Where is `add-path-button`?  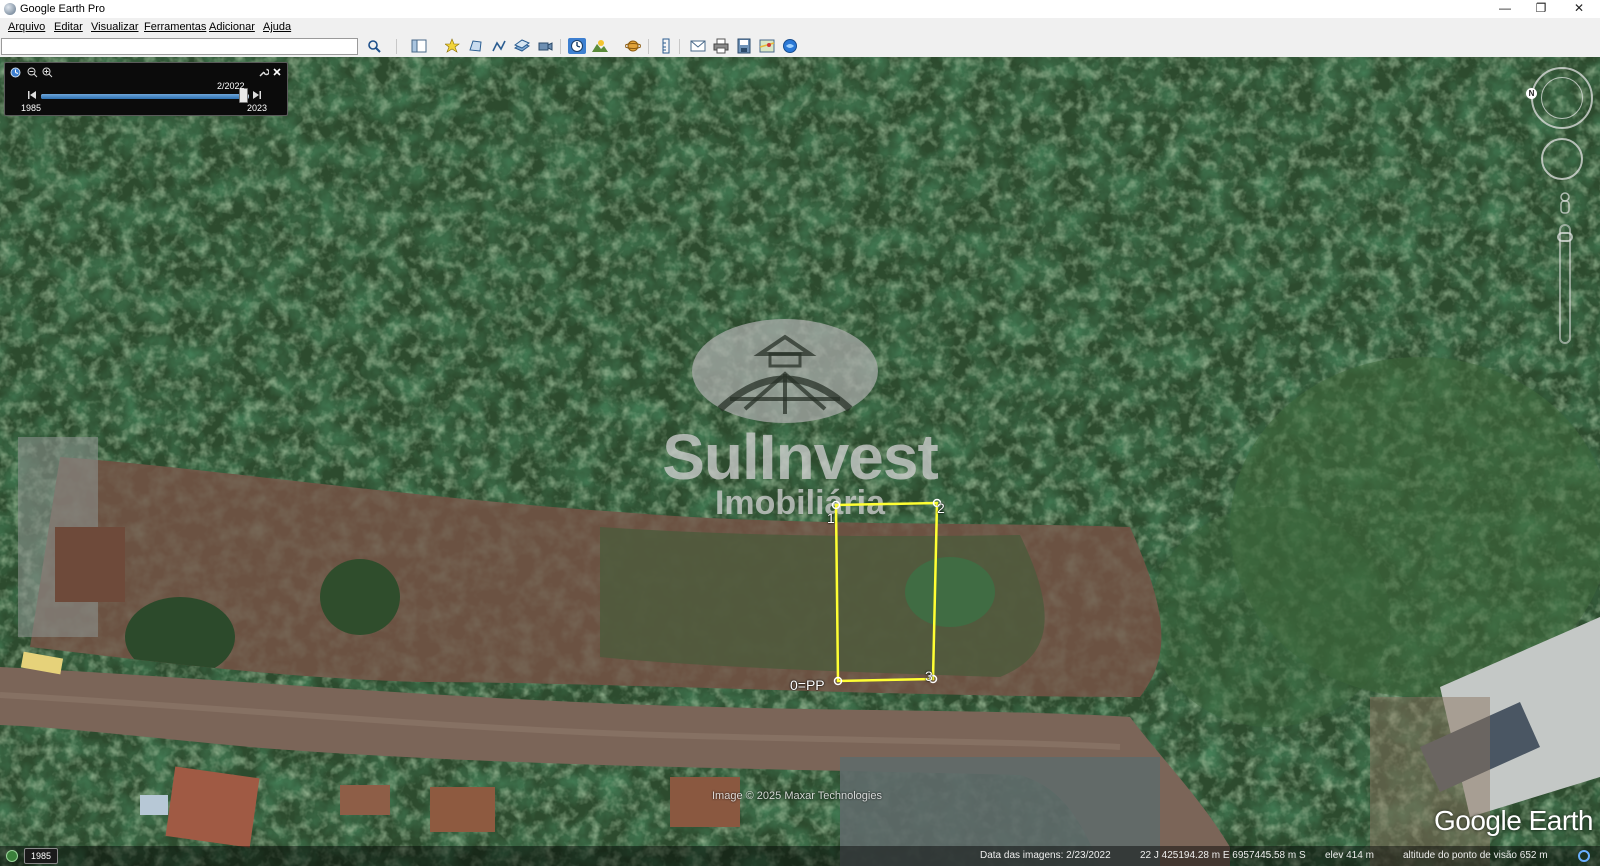 add-path-button is located at coordinates (499, 46).